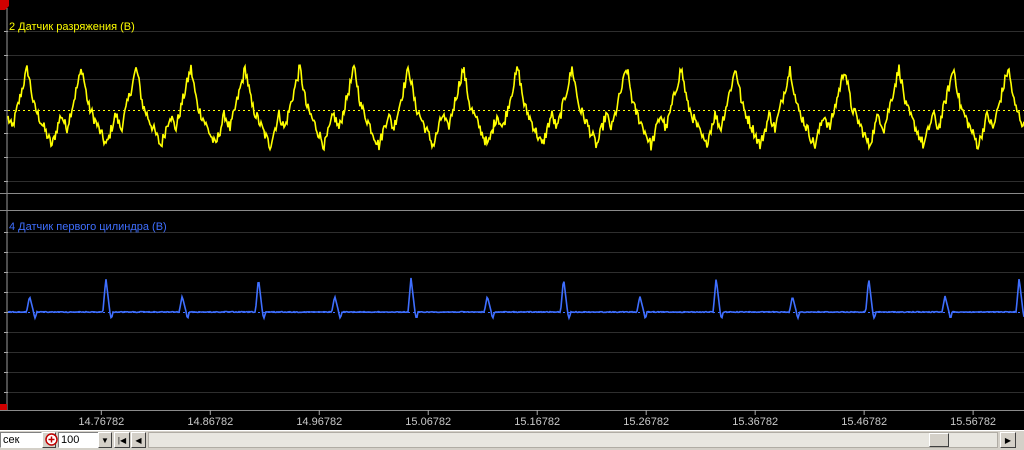  What do you see at coordinates (21, 440) in the screenshot?
I see `time-unit-select: сек` at bounding box center [21, 440].